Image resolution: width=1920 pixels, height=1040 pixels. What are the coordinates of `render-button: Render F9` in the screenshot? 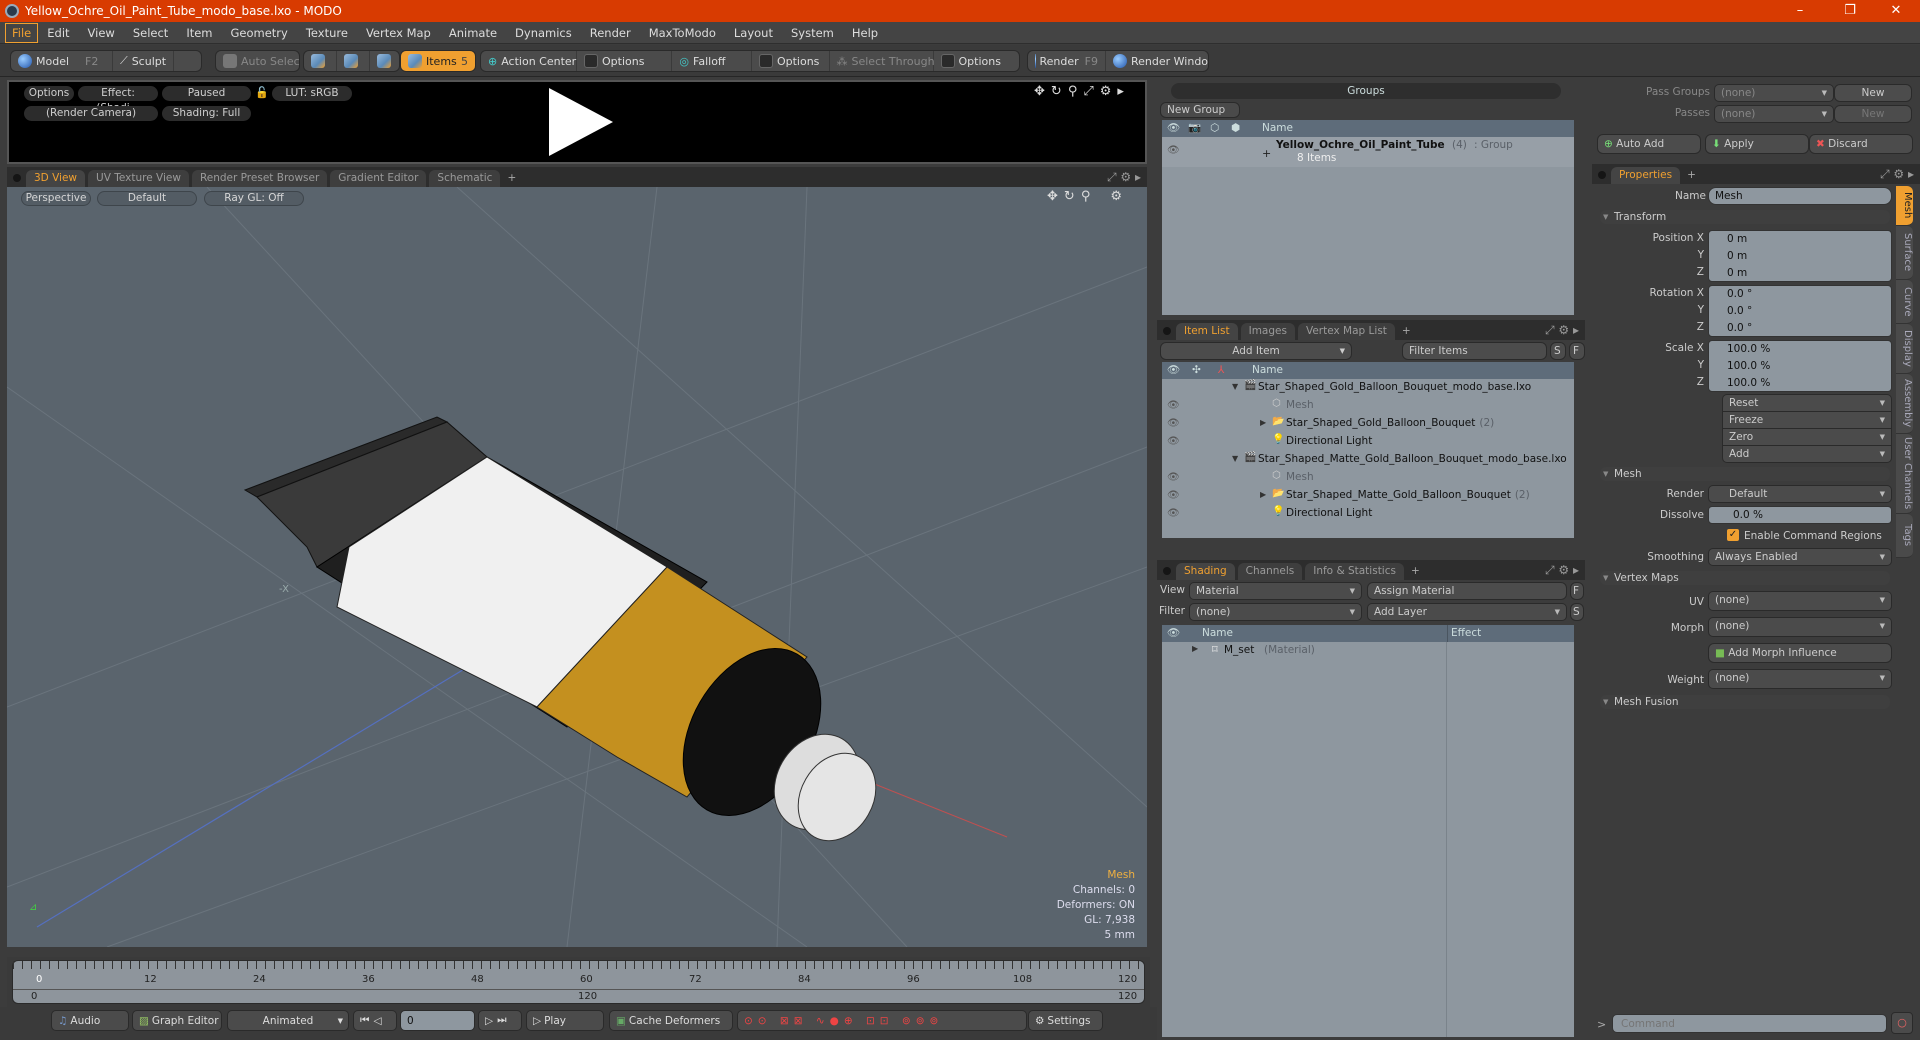 It's located at (1067, 61).